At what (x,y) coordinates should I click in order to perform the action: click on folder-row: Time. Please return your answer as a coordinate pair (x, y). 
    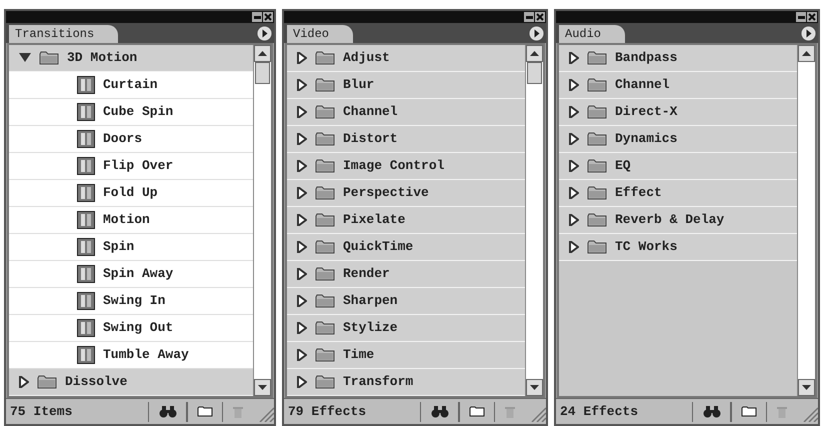
    Looking at the image, I should click on (406, 355).